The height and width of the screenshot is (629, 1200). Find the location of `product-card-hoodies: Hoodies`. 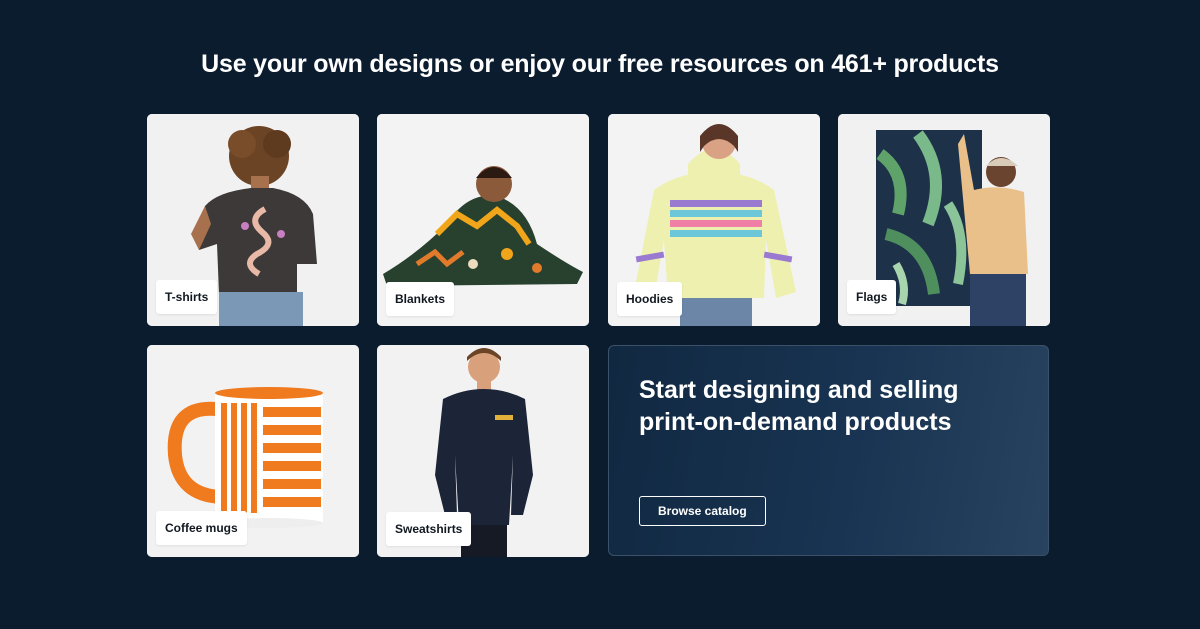

product-card-hoodies: Hoodies is located at coordinates (714, 220).